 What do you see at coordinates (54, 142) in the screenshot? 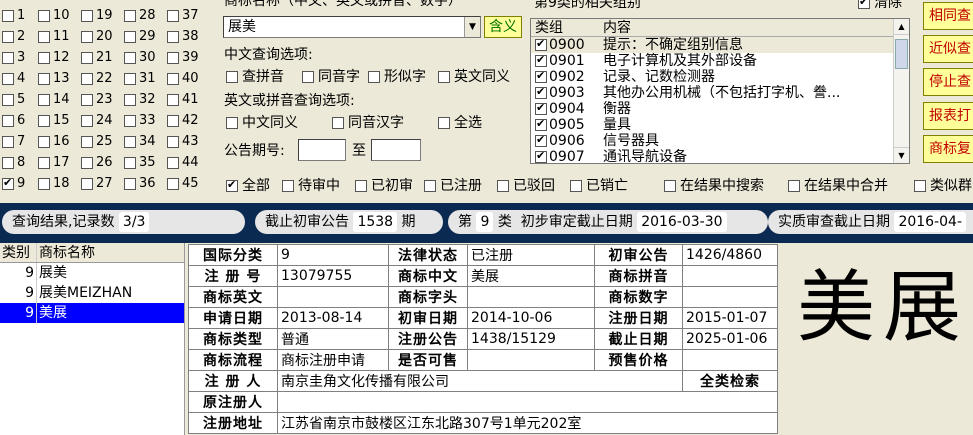
I see `class-checkbox-16: 16` at bounding box center [54, 142].